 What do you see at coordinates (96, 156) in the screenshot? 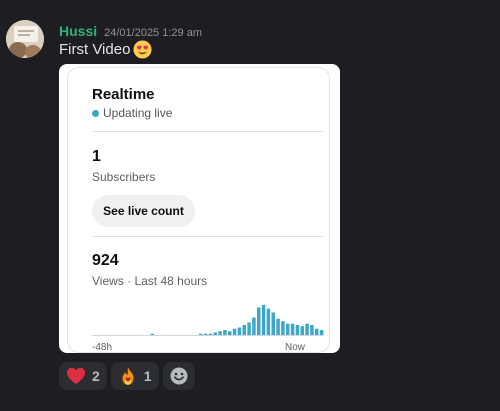
I see `subscribers-value: 1` at bounding box center [96, 156].